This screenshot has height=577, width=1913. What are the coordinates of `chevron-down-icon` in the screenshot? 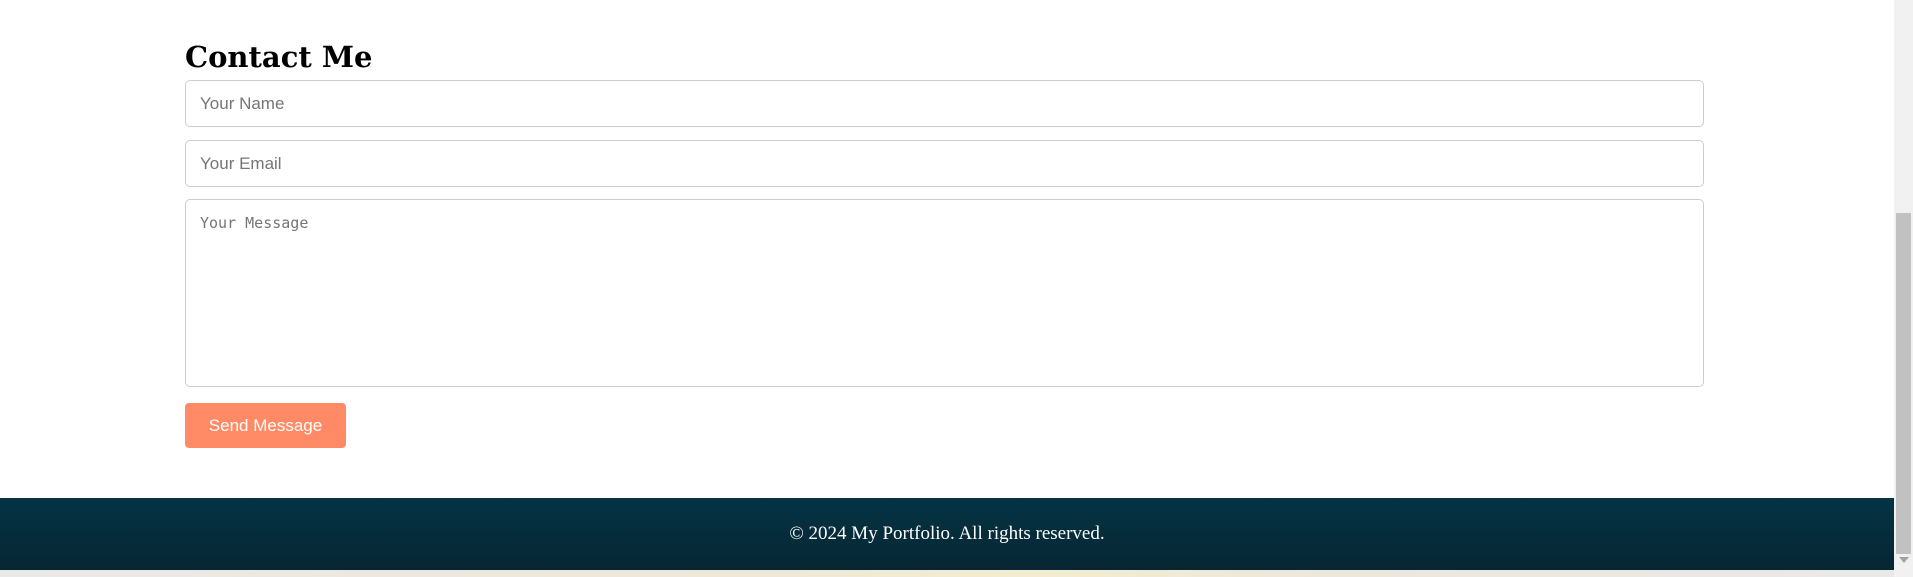 It's located at (1904, 560).